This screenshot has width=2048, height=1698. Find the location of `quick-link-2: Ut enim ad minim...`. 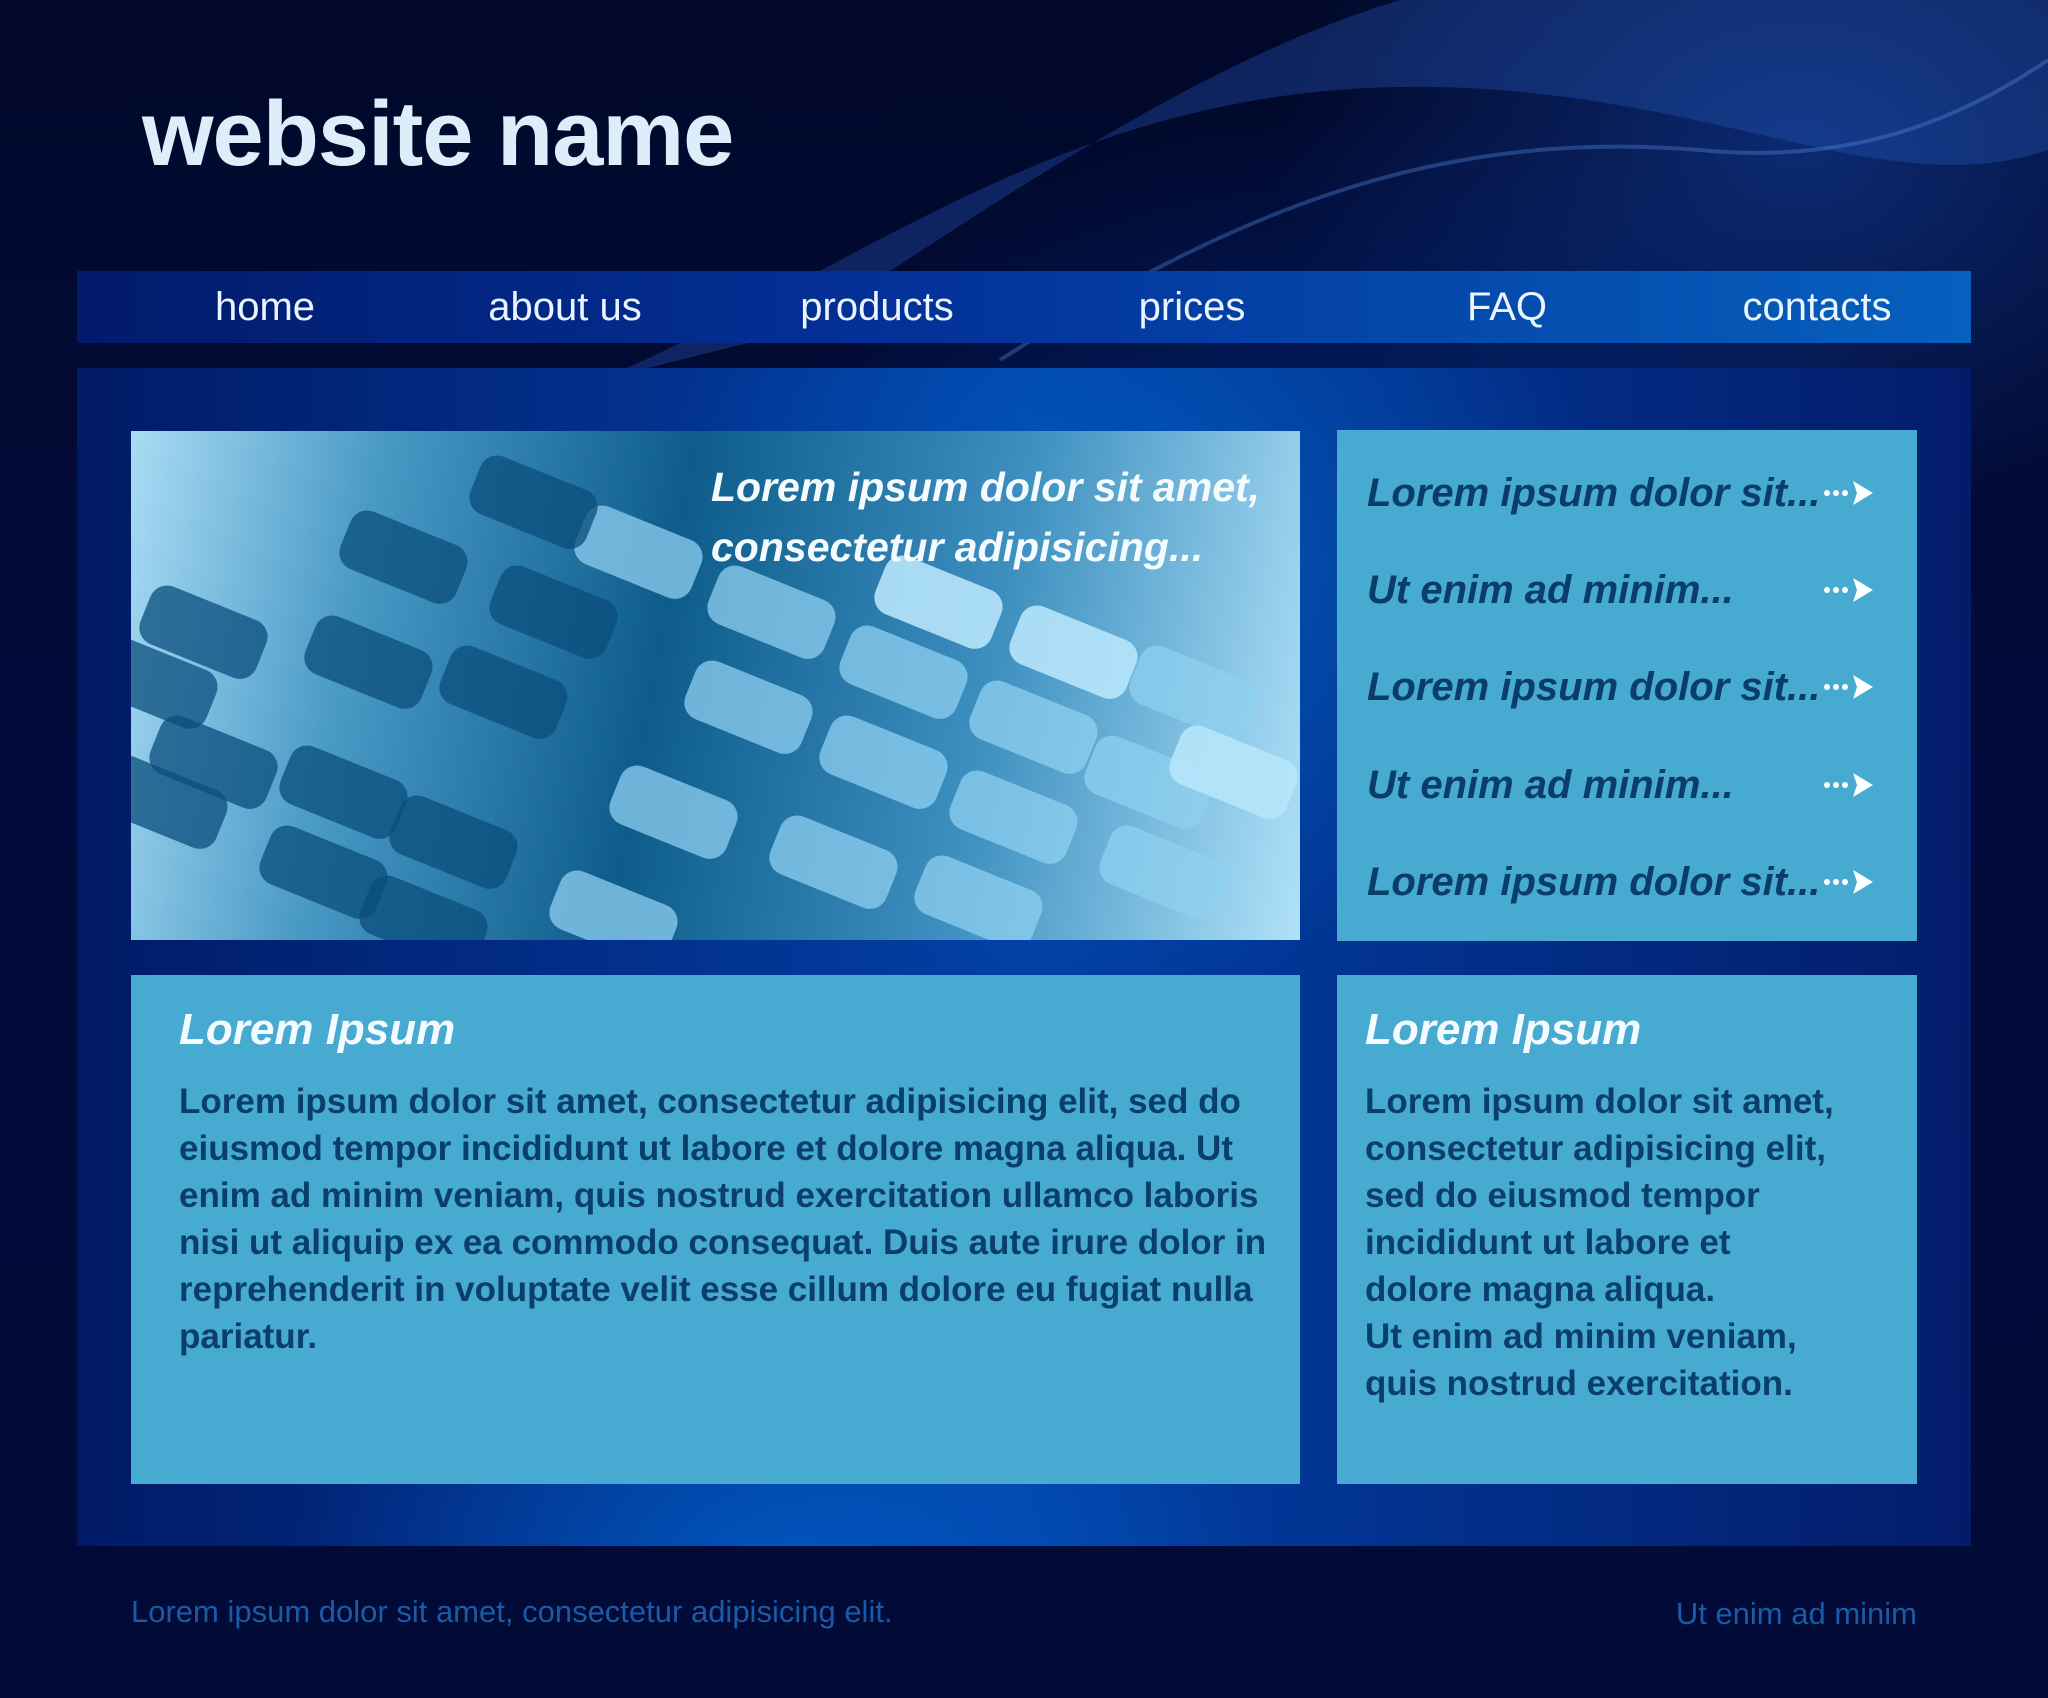

quick-link-2: Ut enim ad minim... is located at coordinates (1627, 590).